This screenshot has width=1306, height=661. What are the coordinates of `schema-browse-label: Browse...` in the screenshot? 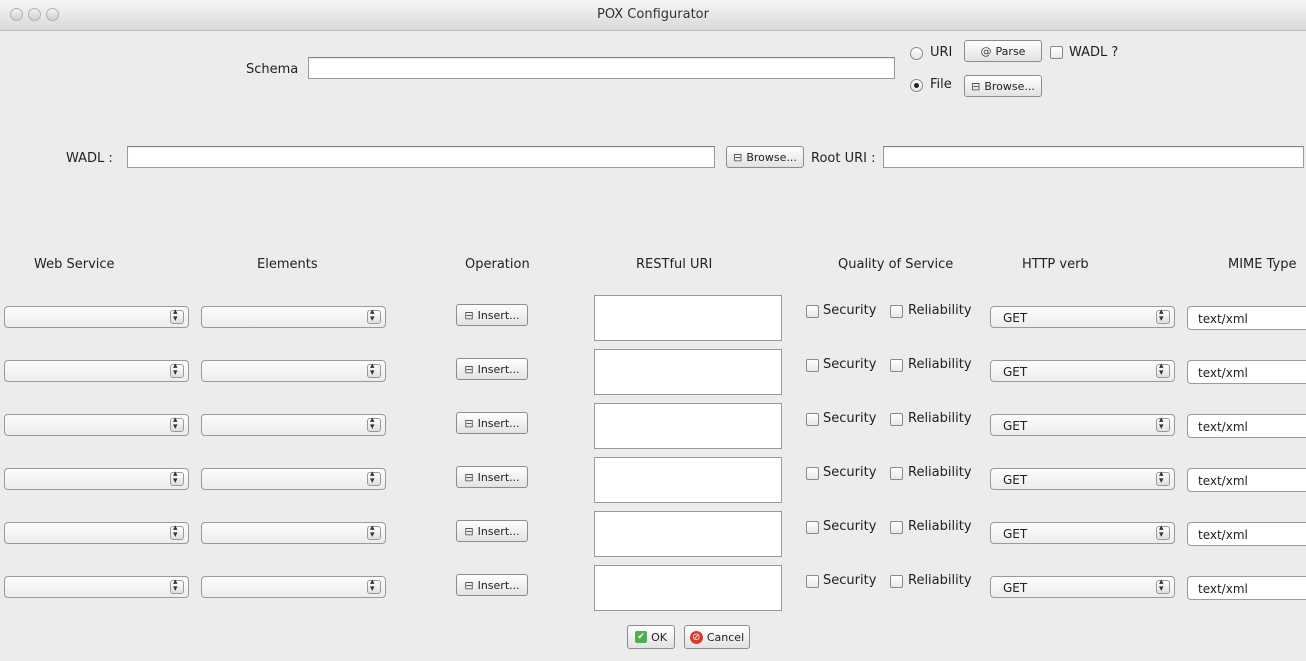 It's located at (1009, 86).